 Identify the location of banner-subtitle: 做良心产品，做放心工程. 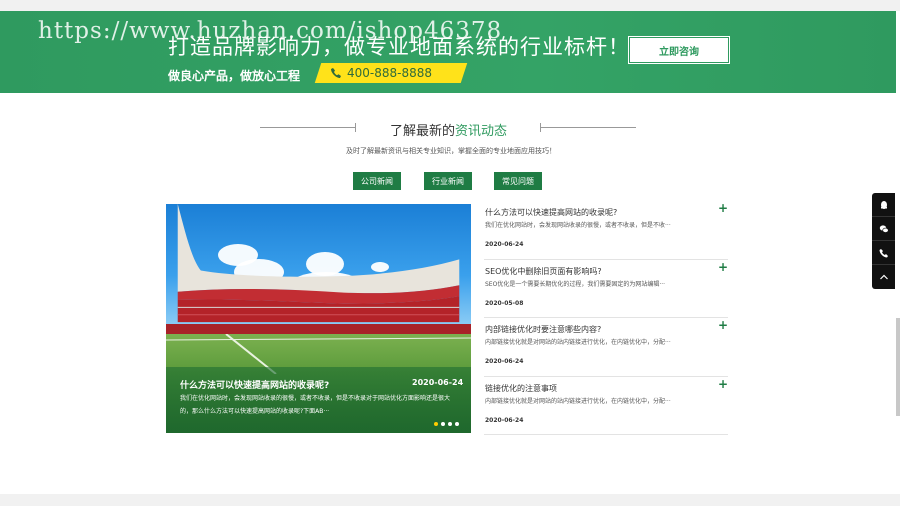
(234, 76).